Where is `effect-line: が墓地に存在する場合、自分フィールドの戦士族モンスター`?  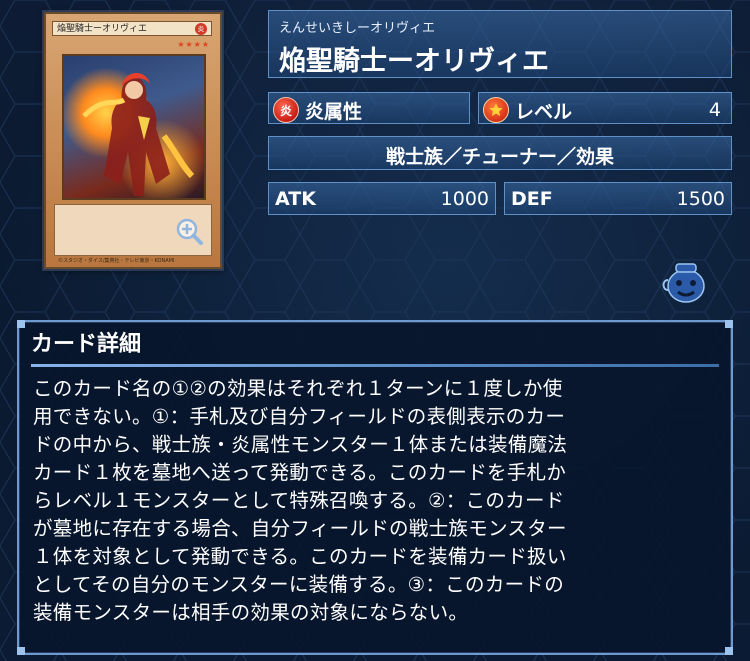 effect-line: が墓地に存在する場合、自分フィールドの戦士族モンスター is located at coordinates (300, 528).